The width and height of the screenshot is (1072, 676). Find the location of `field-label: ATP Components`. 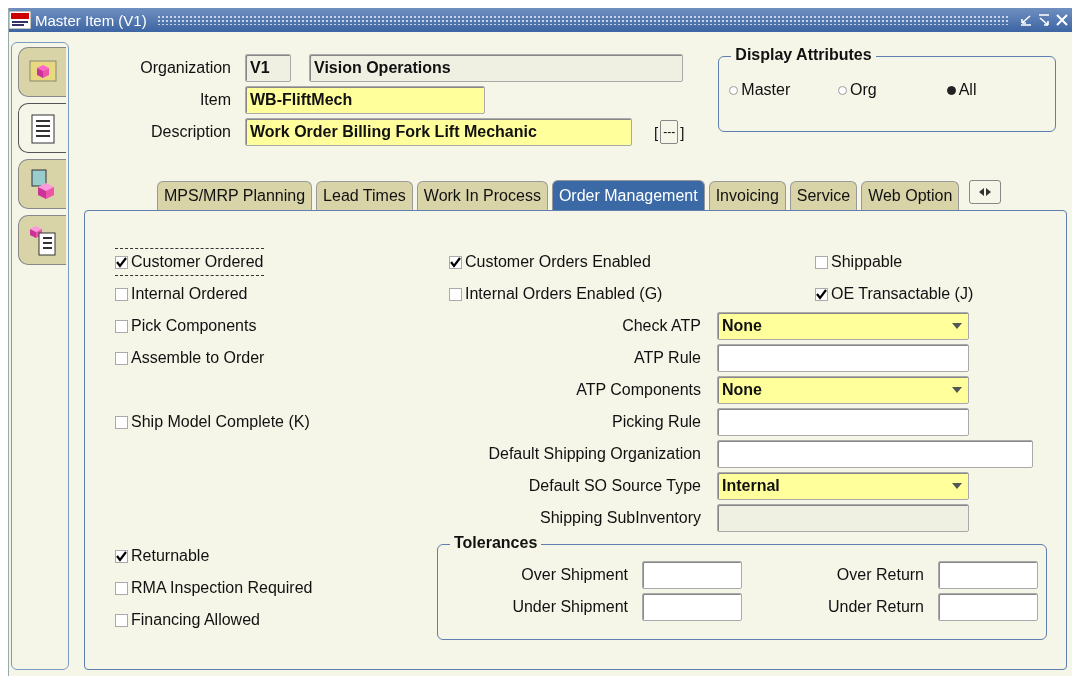

field-label: ATP Components is located at coordinates (638, 390).